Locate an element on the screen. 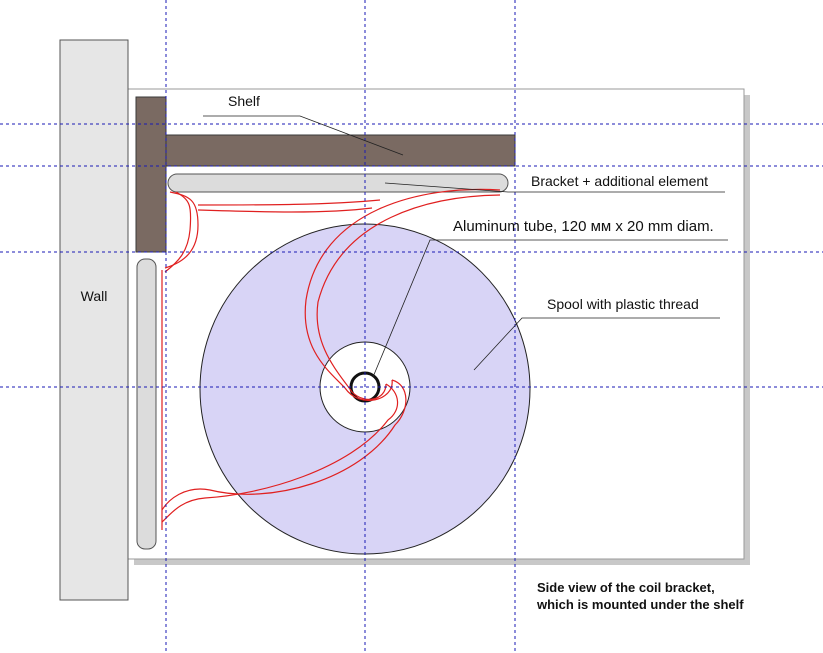 Image resolution: width=823 pixels, height=653 pixels. bracket-bar is located at coordinates (338, 183).